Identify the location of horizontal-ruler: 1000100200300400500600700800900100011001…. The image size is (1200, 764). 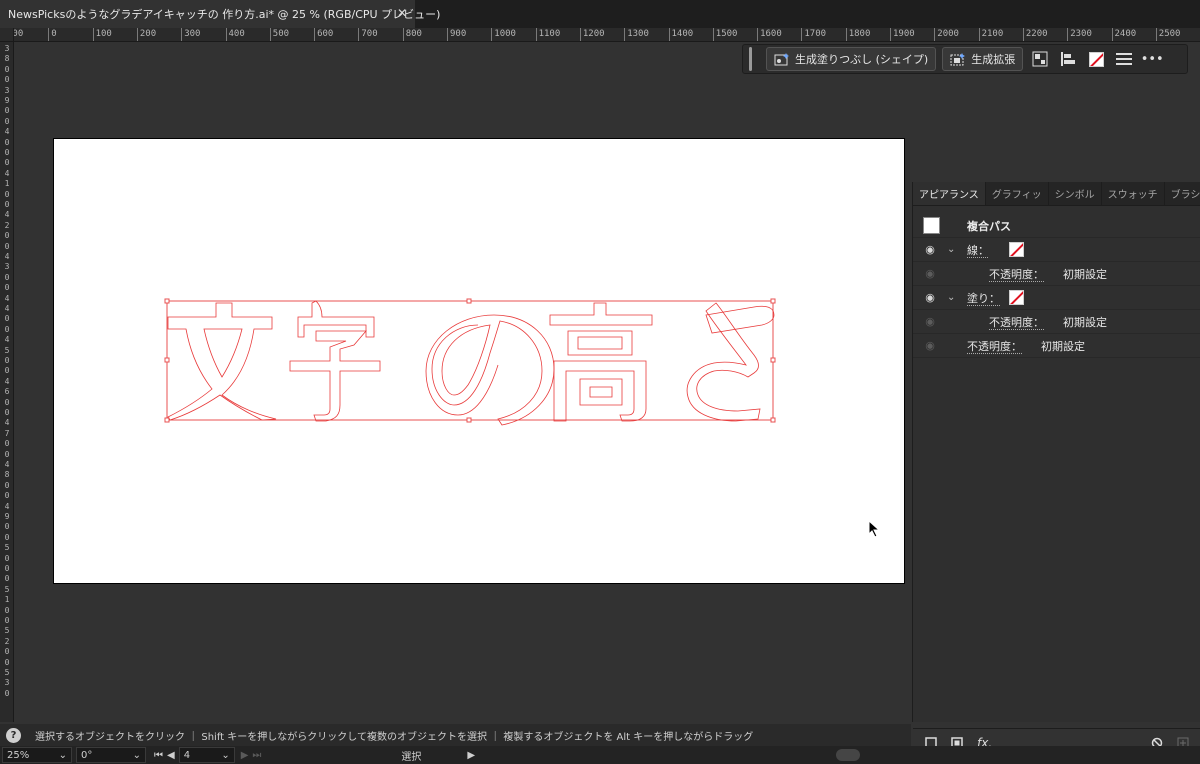
(607, 35).